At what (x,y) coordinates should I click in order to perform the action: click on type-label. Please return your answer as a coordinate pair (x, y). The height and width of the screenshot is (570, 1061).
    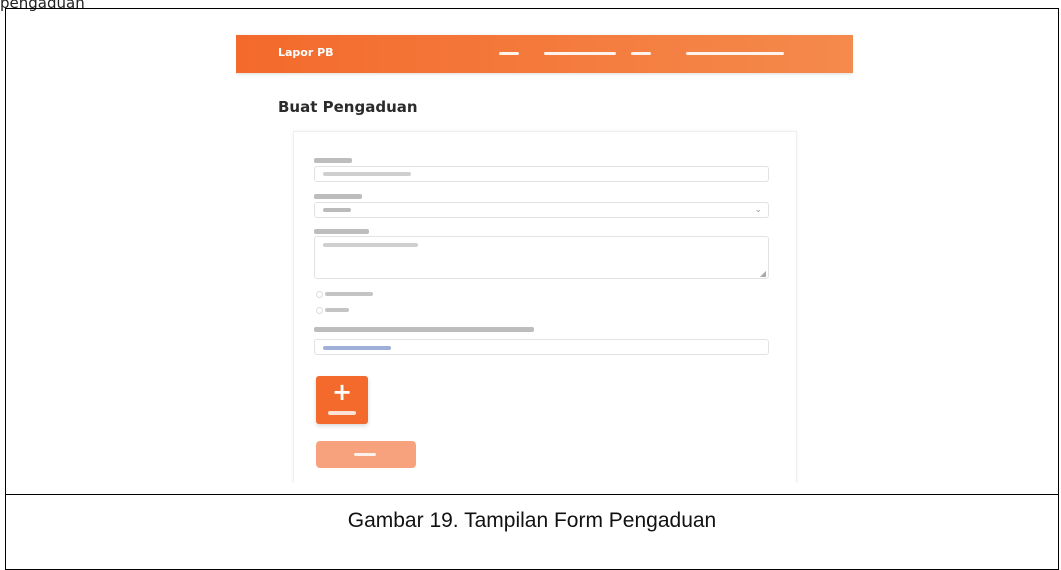
    Looking at the image, I should click on (338, 196).